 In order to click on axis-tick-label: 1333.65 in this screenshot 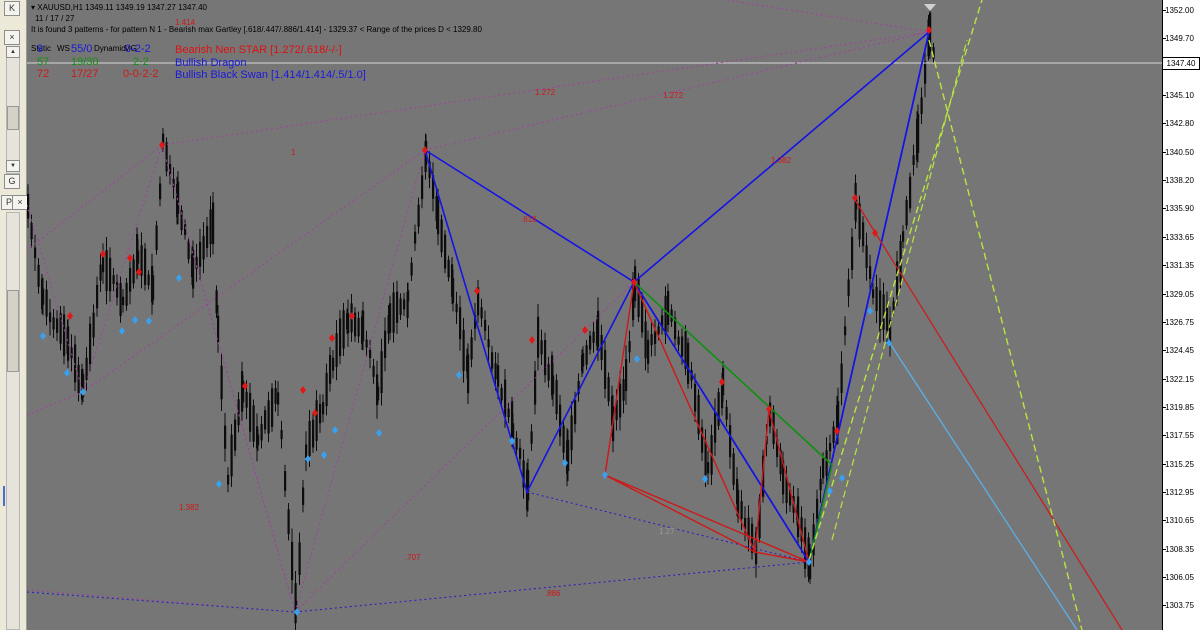, I will do `click(1179, 237)`.